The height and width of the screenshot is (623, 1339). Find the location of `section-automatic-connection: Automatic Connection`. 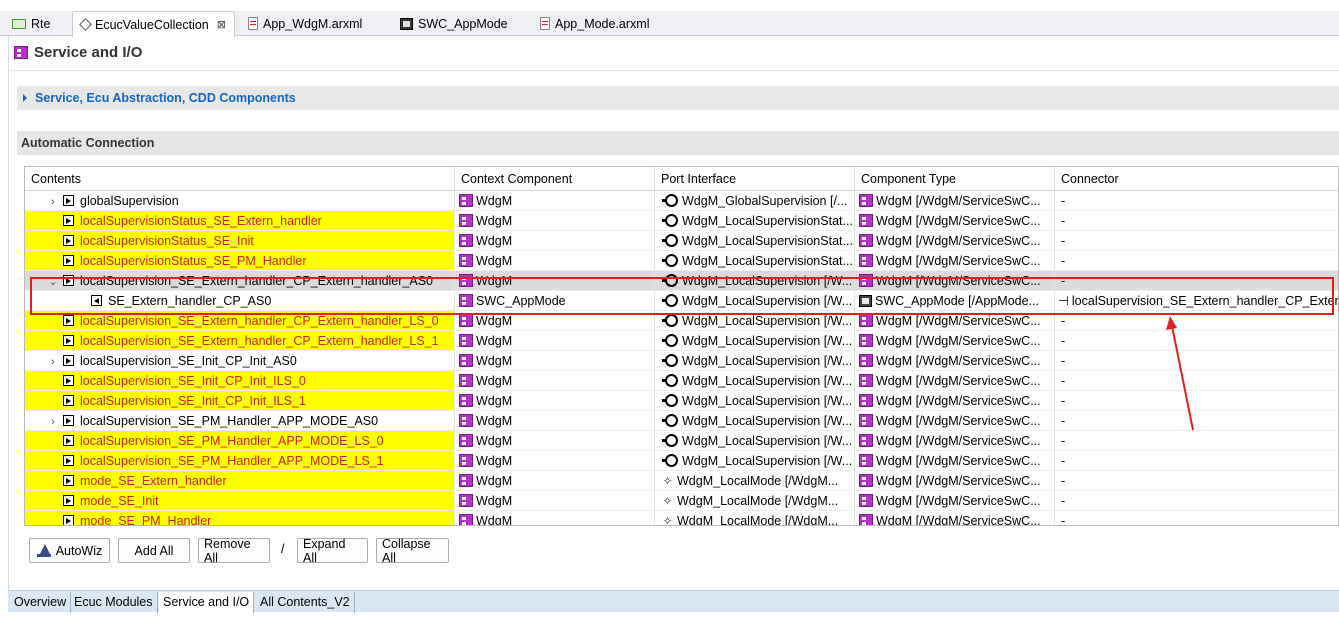

section-automatic-connection: Automatic Connection is located at coordinates (678, 143).